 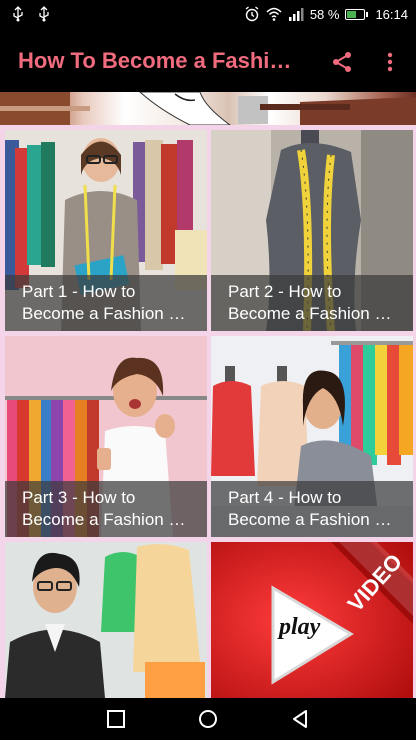 I want to click on share-icon, so click(x=342, y=62).